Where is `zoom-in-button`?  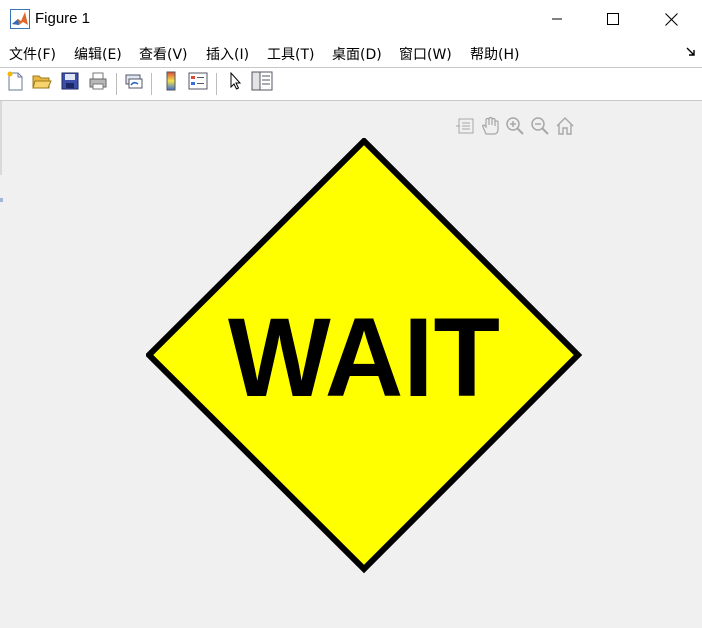
zoom-in-button is located at coordinates (515, 128).